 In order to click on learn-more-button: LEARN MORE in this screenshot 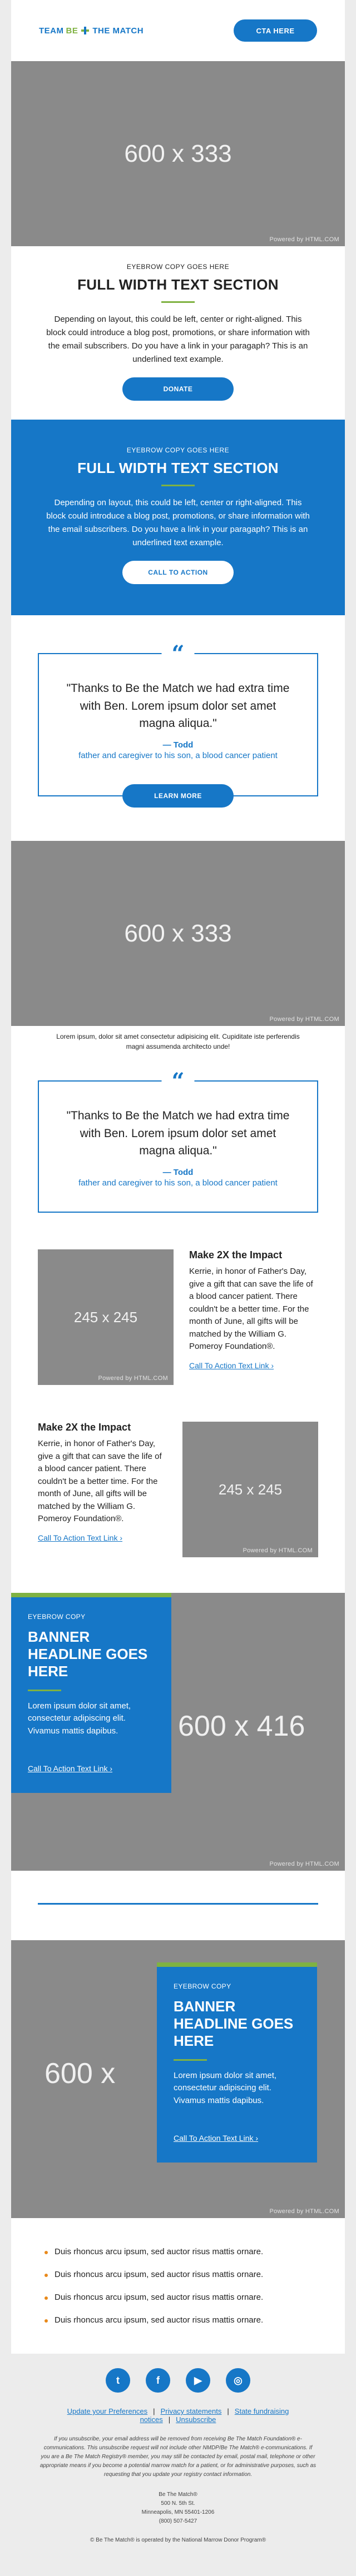, I will do `click(178, 796)`.